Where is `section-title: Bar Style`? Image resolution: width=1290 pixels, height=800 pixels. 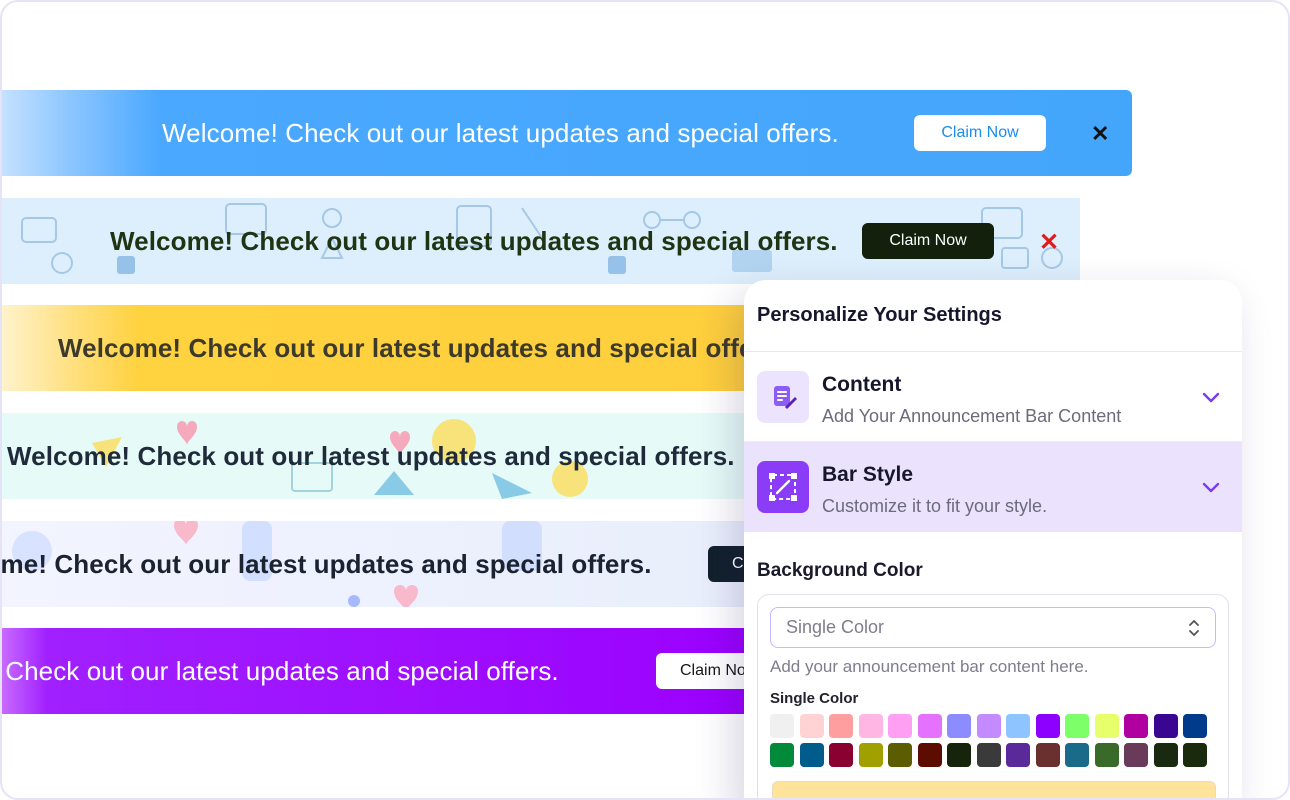
section-title: Bar Style is located at coordinates (868, 474).